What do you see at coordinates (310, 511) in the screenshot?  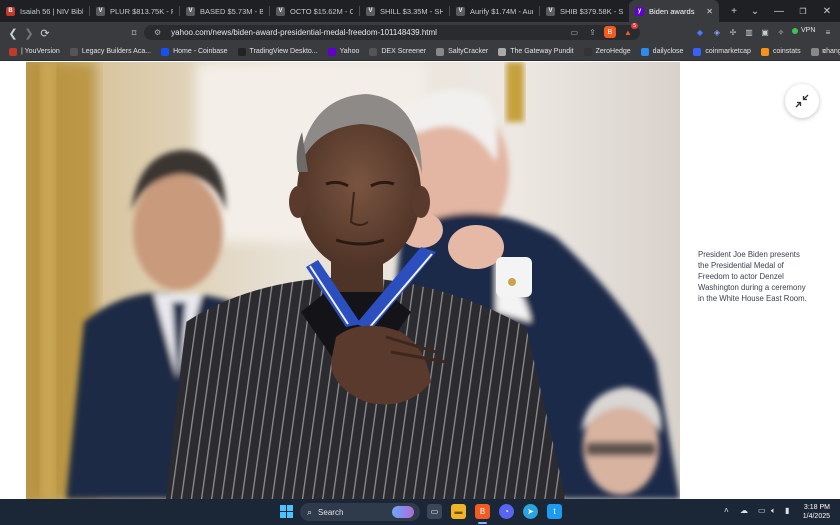 I see `search-icon: ⌕` at bounding box center [310, 511].